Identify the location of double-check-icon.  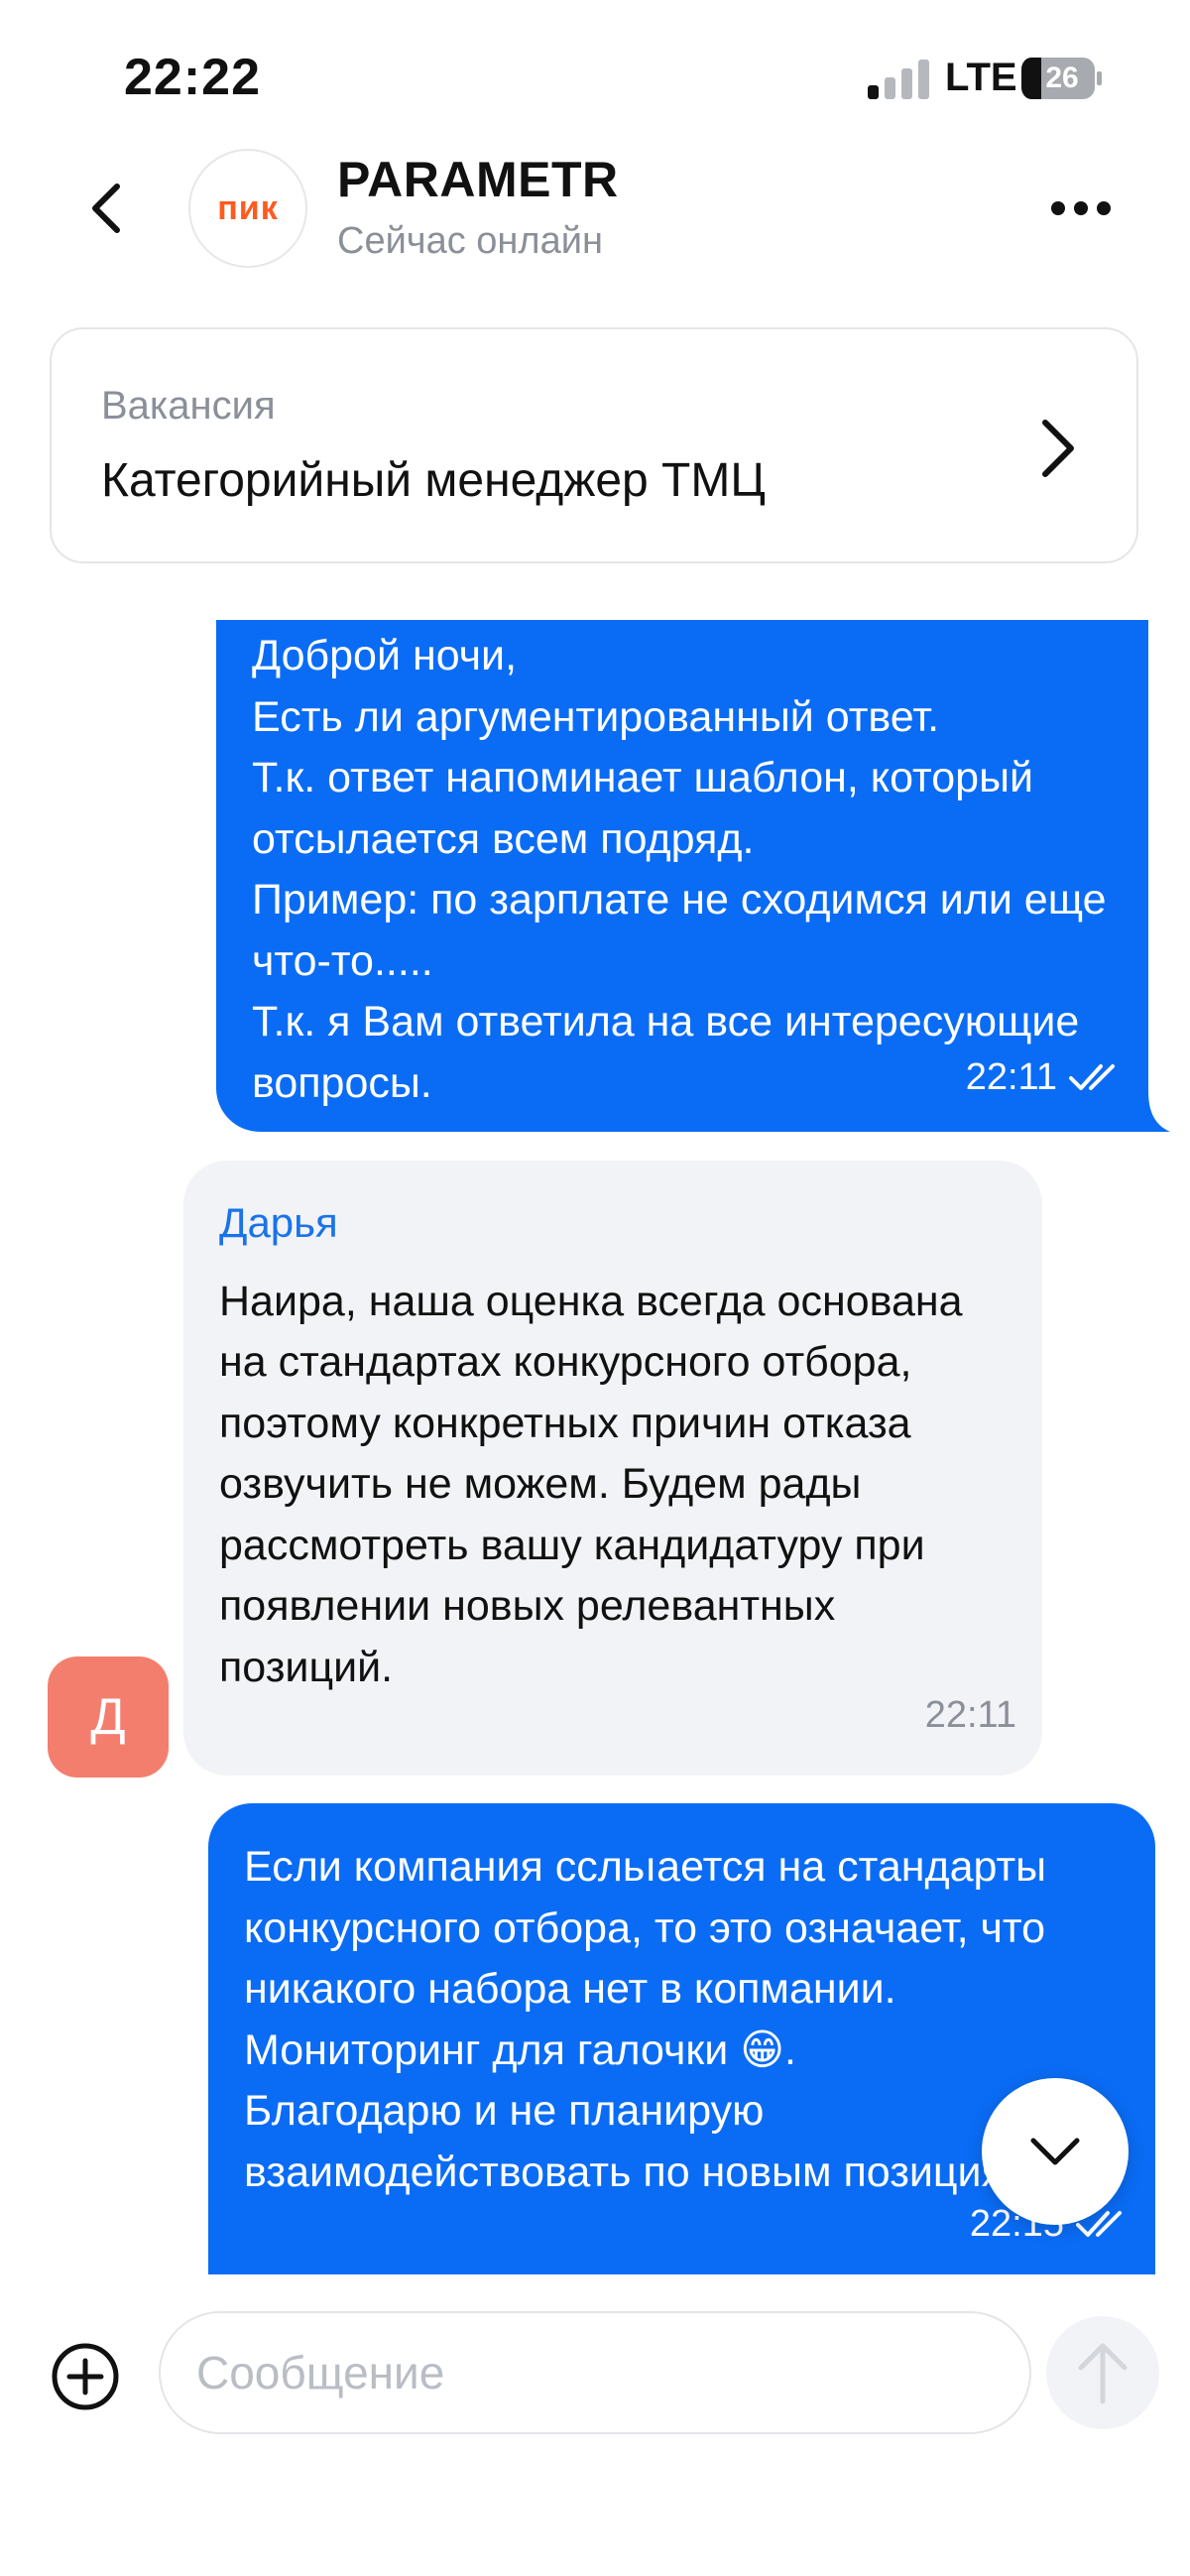
(1092, 1077).